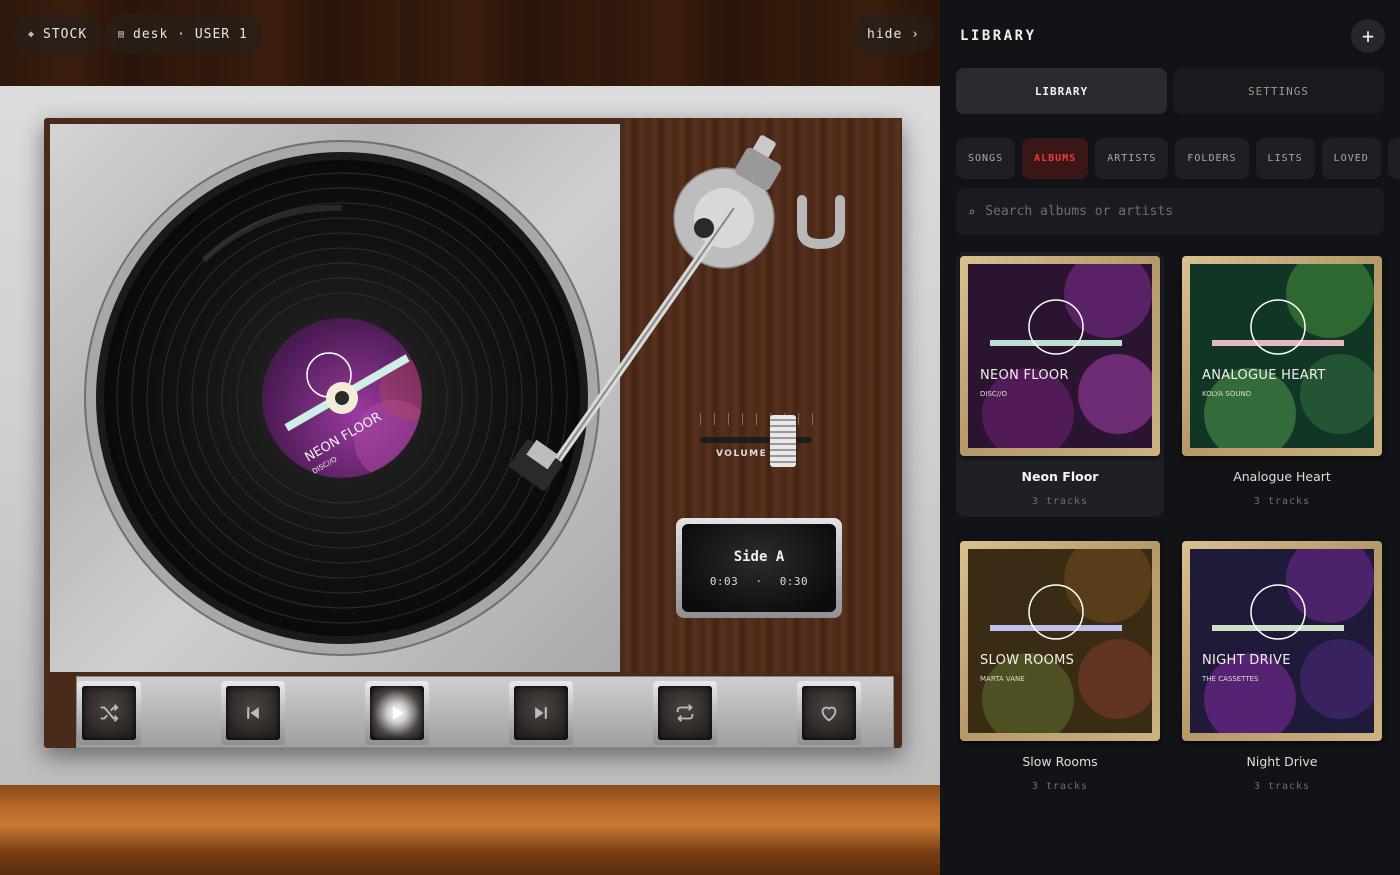  Describe the element at coordinates (998, 36) in the screenshot. I see `panel-title: LIBRARY` at that location.